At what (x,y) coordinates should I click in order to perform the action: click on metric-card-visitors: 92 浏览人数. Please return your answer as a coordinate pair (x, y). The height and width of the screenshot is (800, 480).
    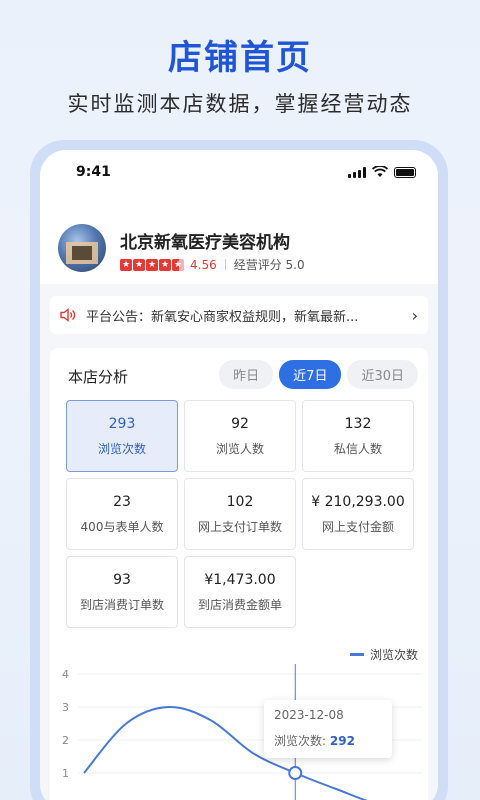
    Looking at the image, I should click on (240, 436).